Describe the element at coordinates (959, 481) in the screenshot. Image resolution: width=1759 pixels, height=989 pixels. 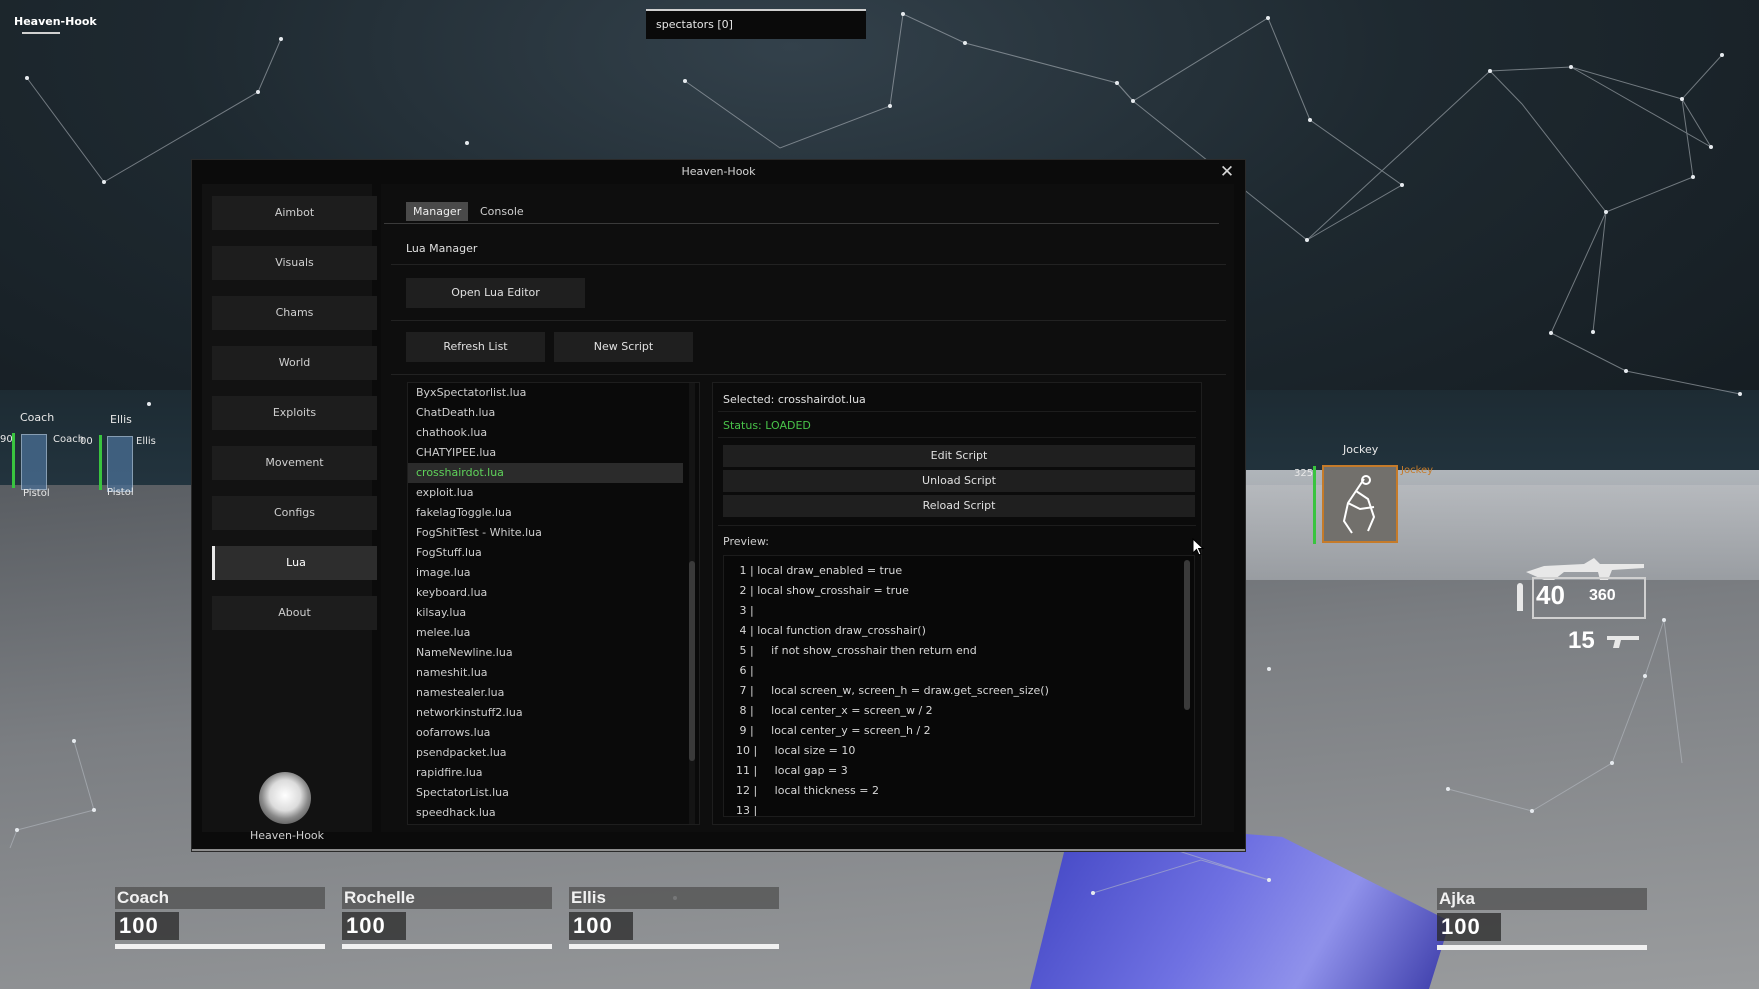
I see `unload-script-button: Unload Script` at that location.